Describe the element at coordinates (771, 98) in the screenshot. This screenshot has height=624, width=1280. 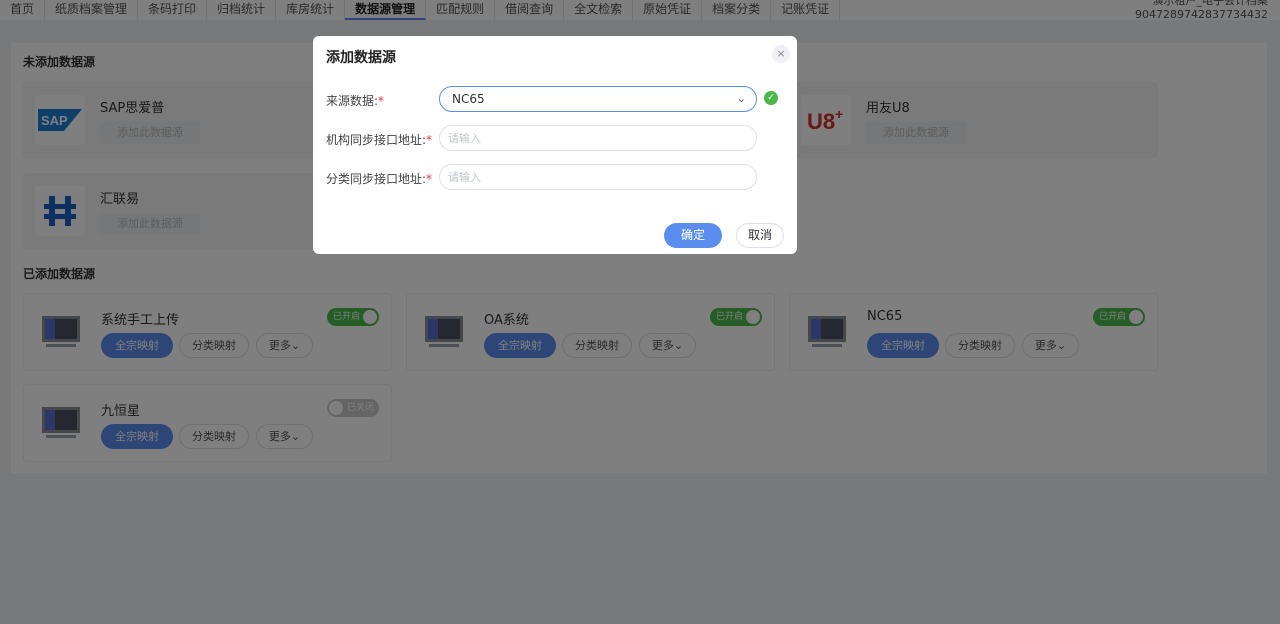
I see `check-circle-icon: ✓` at that location.